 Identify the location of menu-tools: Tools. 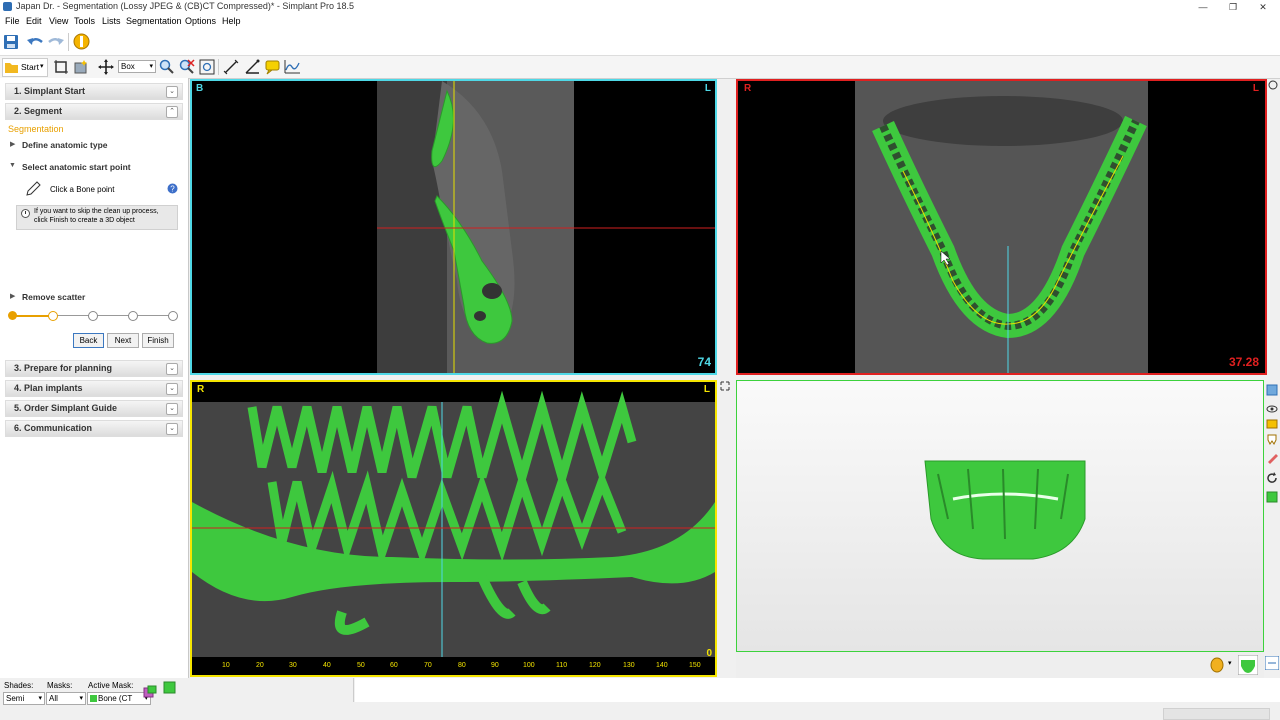
(84, 21).